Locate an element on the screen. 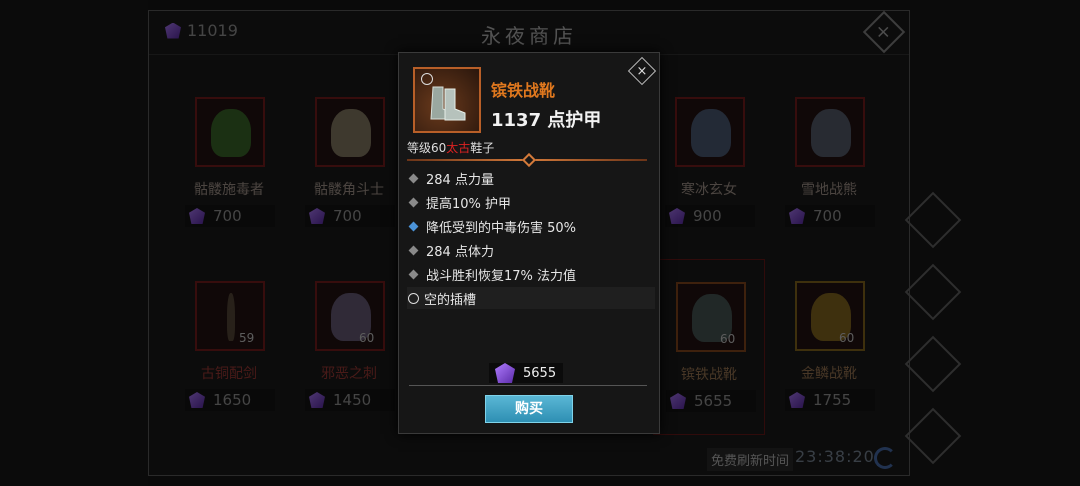 The image size is (1080, 486). tooltip-close-button: × is located at coordinates (642, 71).